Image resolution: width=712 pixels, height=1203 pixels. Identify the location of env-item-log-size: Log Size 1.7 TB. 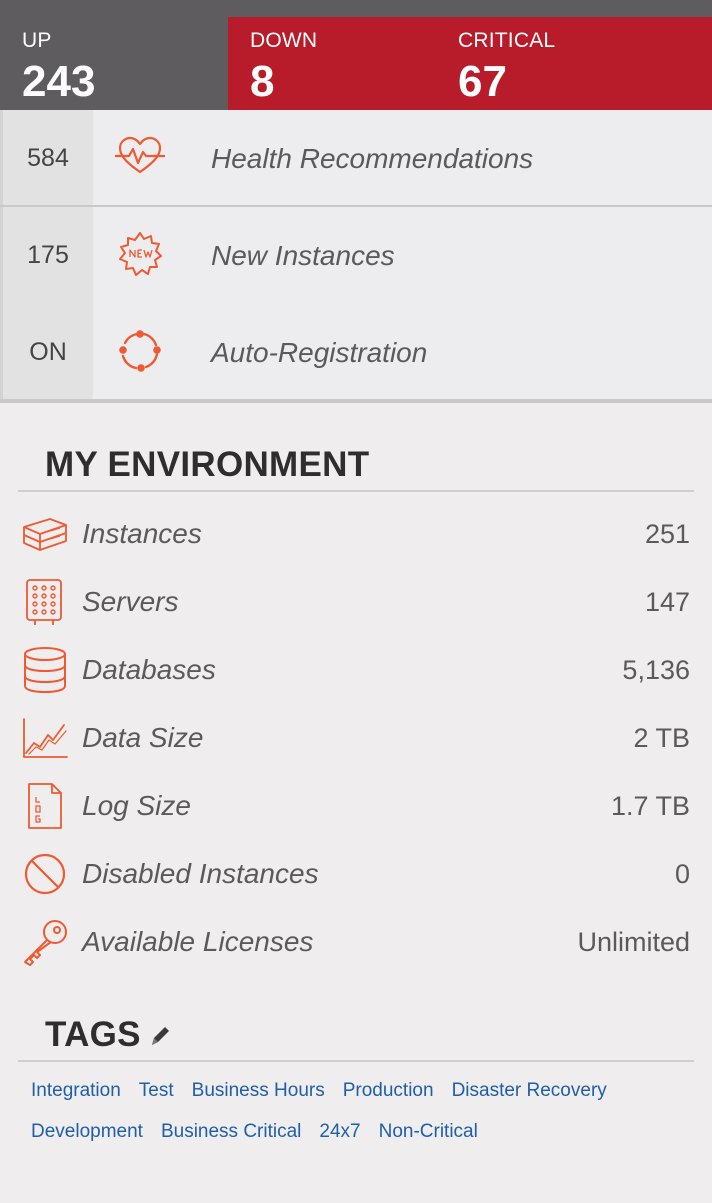
(356, 806).